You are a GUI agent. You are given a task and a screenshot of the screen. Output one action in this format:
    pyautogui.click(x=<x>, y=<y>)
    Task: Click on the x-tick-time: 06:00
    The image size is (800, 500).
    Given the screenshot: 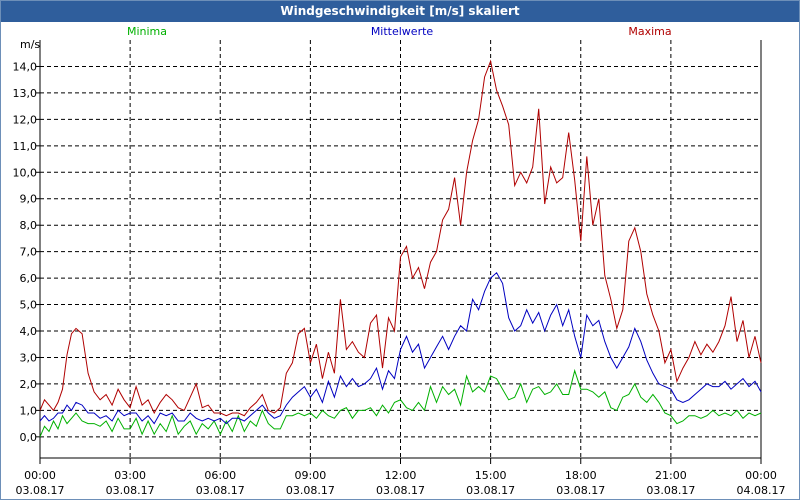 What is the action you would take?
    pyautogui.click(x=220, y=475)
    